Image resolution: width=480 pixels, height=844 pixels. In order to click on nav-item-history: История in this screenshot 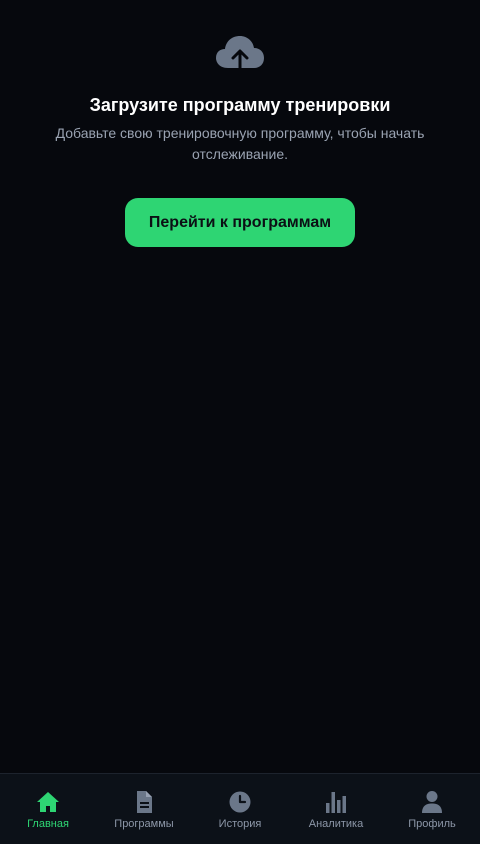, I will do `click(240, 802)`.